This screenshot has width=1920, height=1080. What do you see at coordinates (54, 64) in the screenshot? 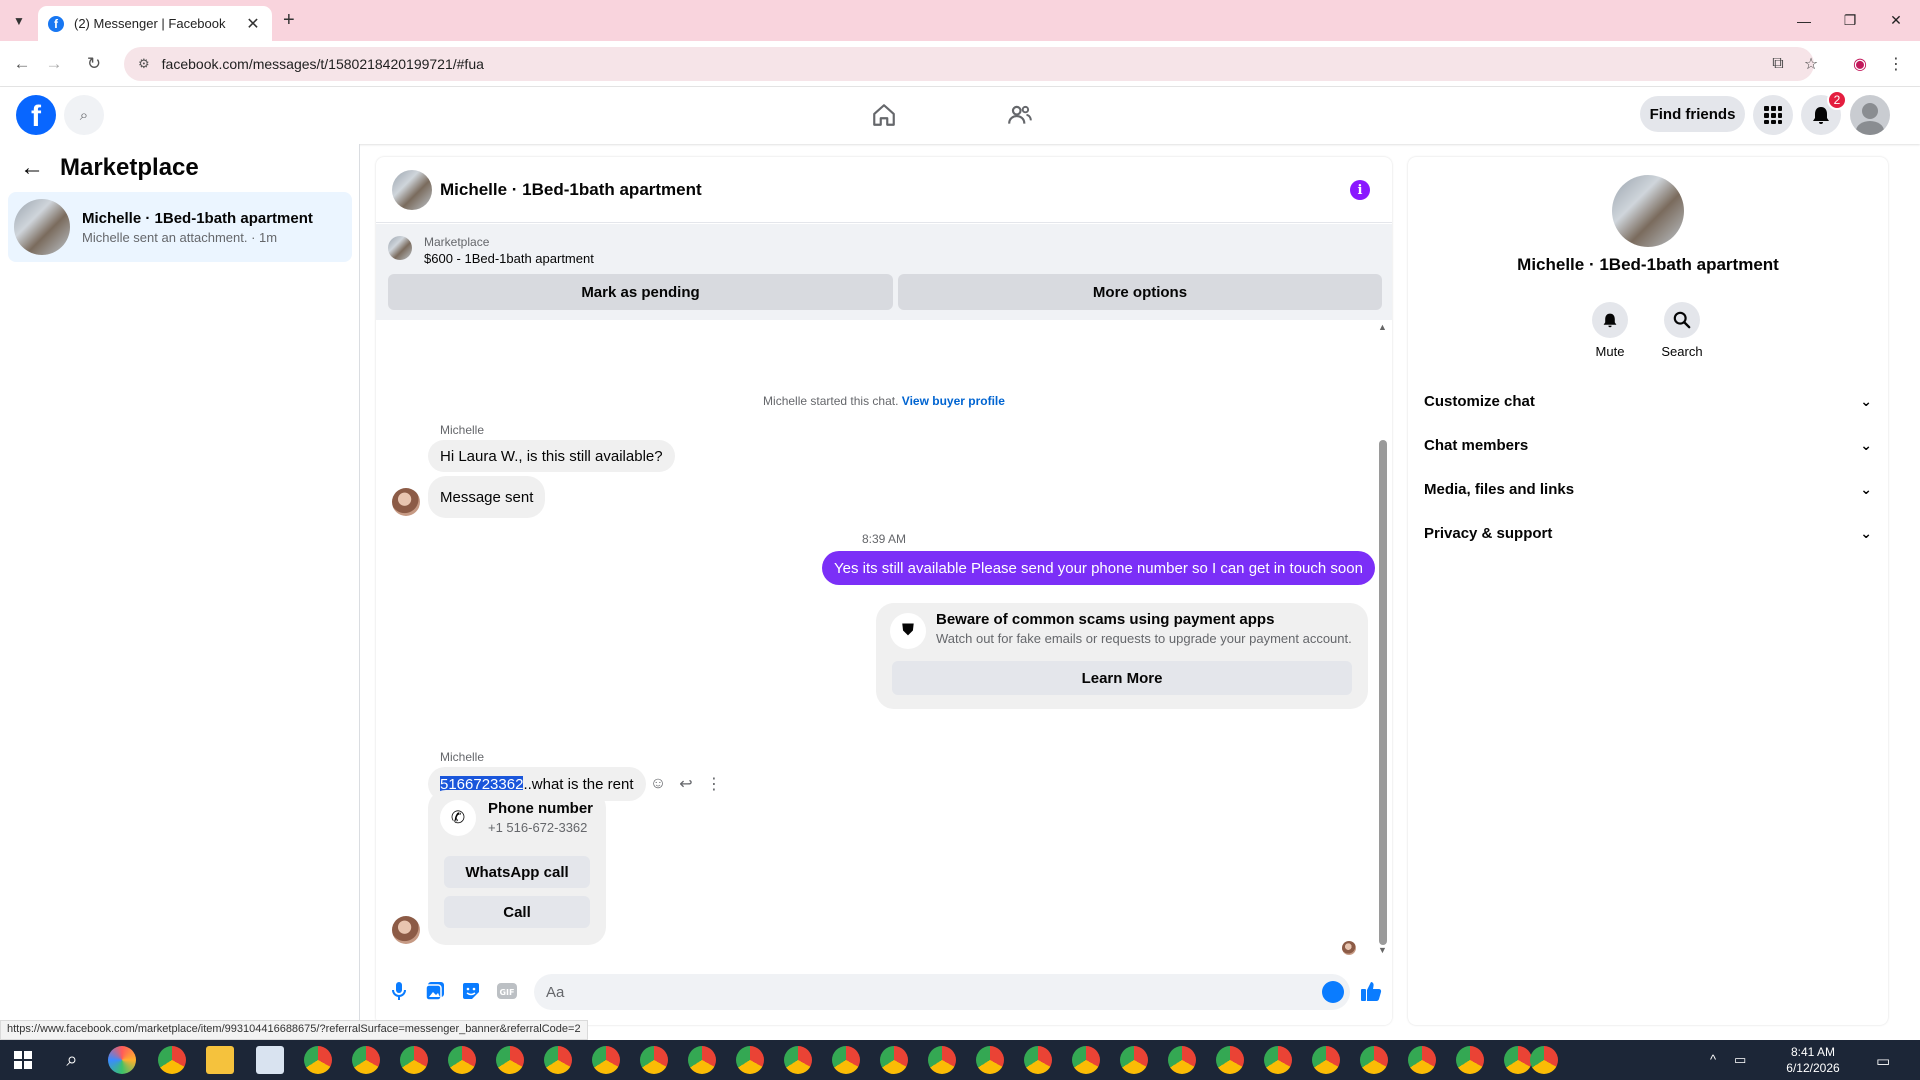
I see `forward-icon: →` at bounding box center [54, 64].